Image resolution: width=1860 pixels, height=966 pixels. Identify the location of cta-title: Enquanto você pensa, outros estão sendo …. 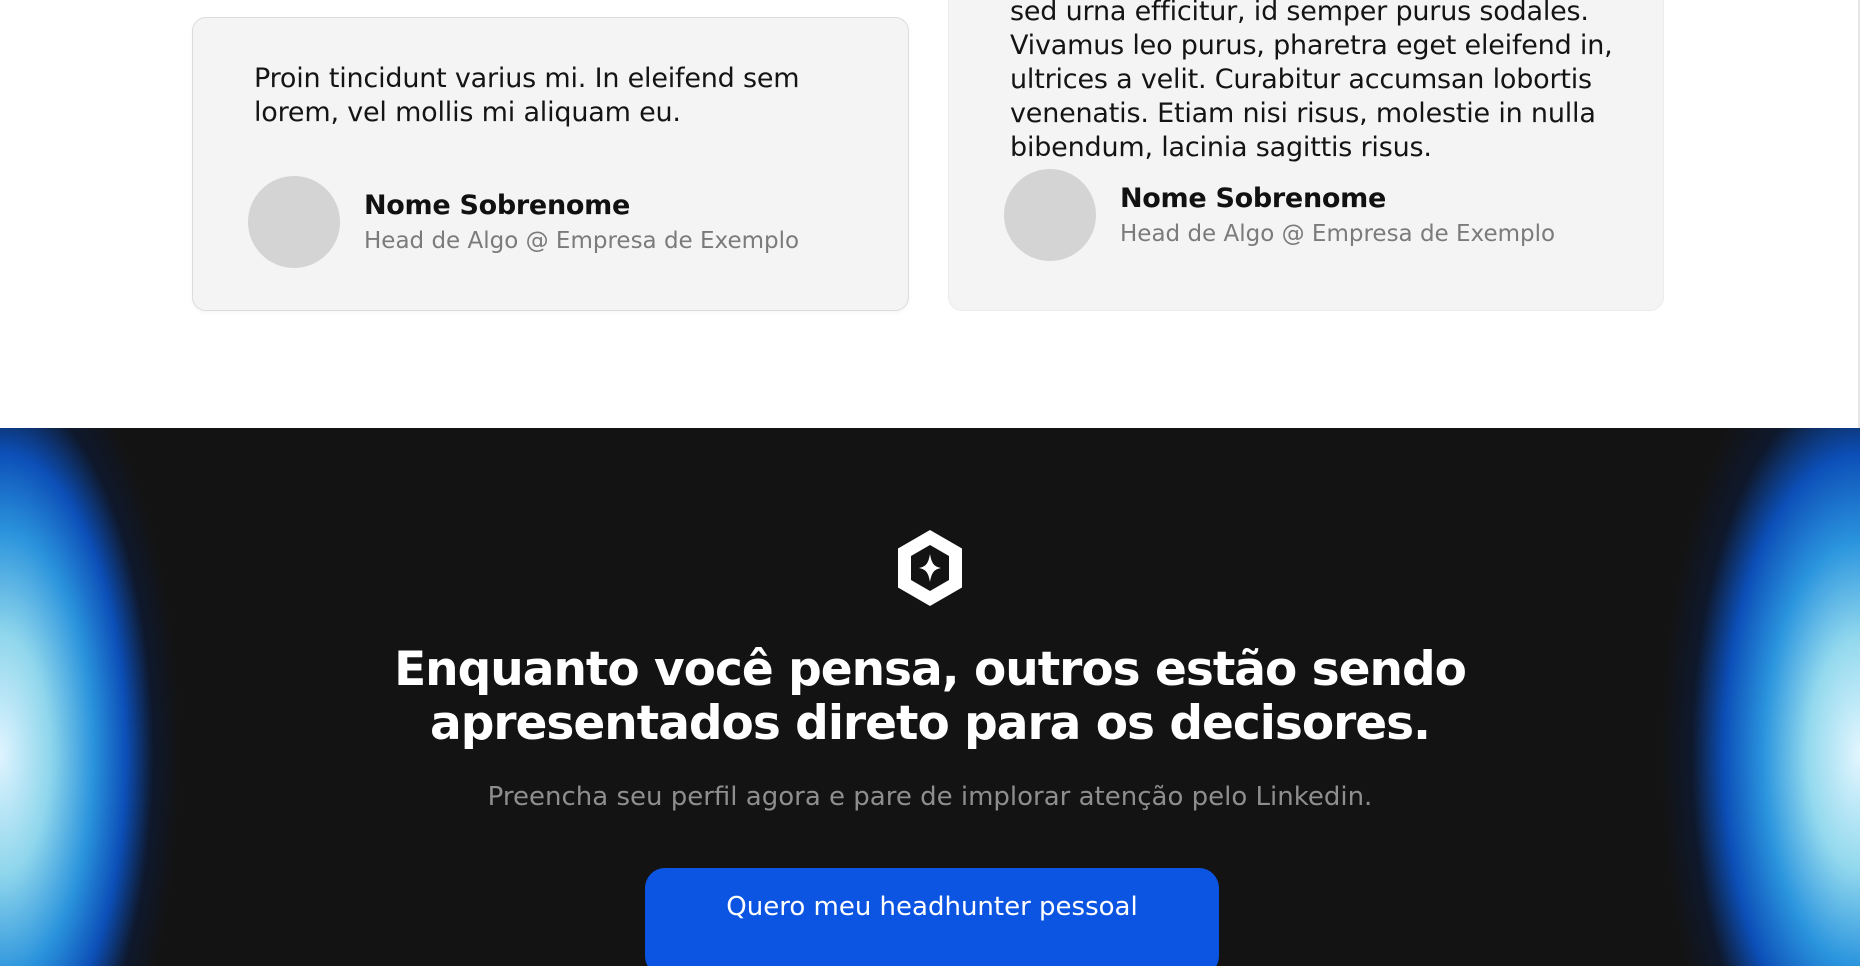
(930, 696).